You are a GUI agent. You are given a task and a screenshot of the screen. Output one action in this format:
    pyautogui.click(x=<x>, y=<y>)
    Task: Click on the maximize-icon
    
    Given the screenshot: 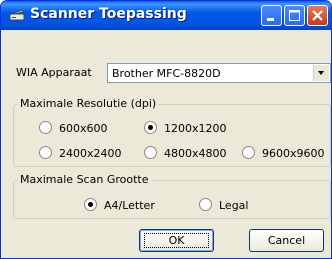 What is the action you would take?
    pyautogui.click(x=294, y=15)
    